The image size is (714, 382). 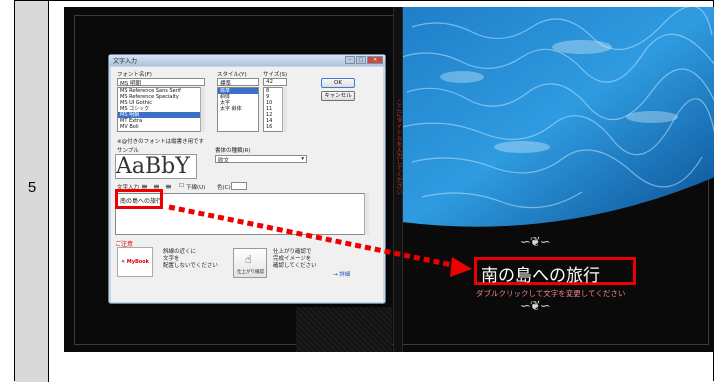 I want to click on page-title-text: 南の島への旅行, so click(x=540, y=273).